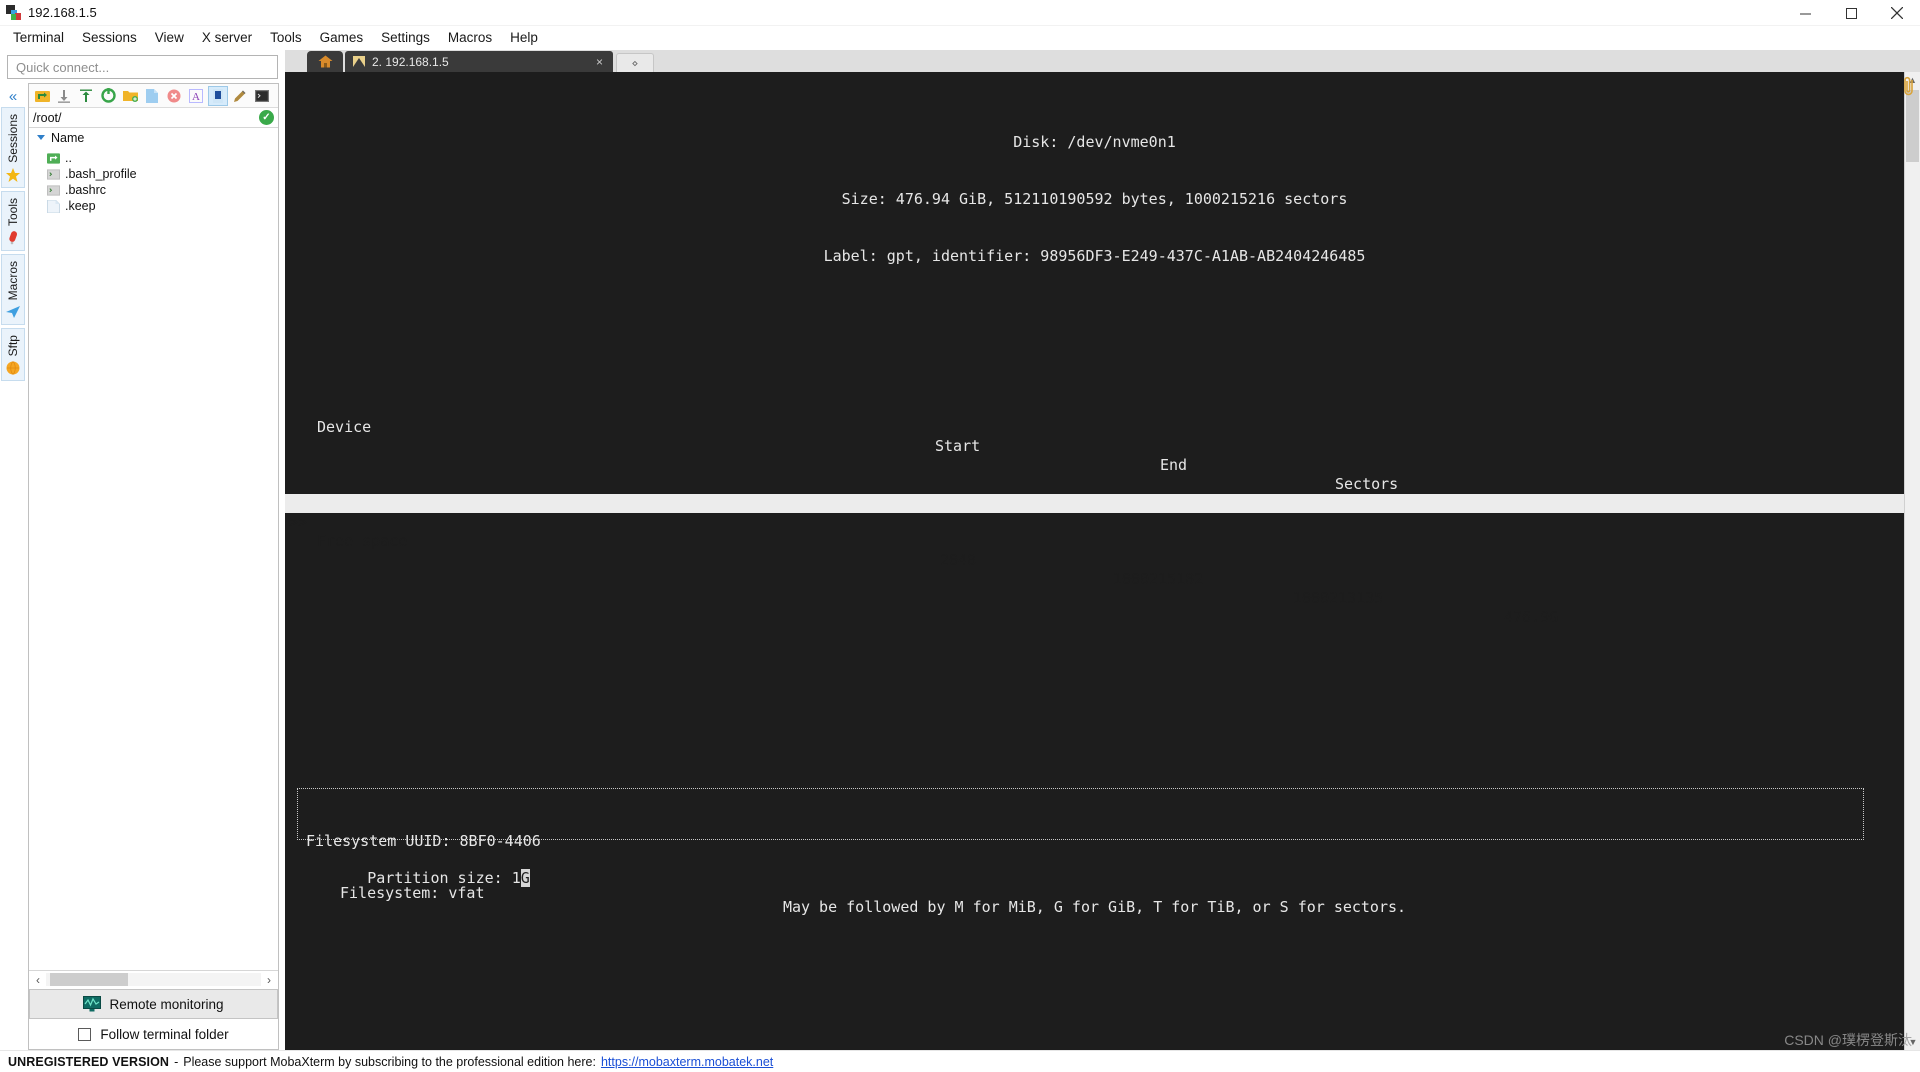 Image resolution: width=1920 pixels, height=1072 pixels. I want to click on home-tab, so click(325, 61).